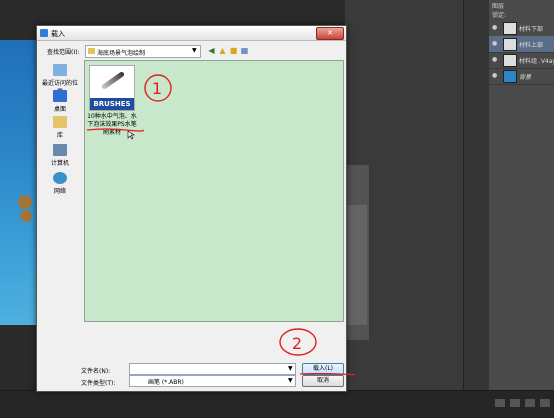 Image resolution: width=554 pixels, height=418 pixels. I want to click on panel-icon-strip, so click(476, 208).